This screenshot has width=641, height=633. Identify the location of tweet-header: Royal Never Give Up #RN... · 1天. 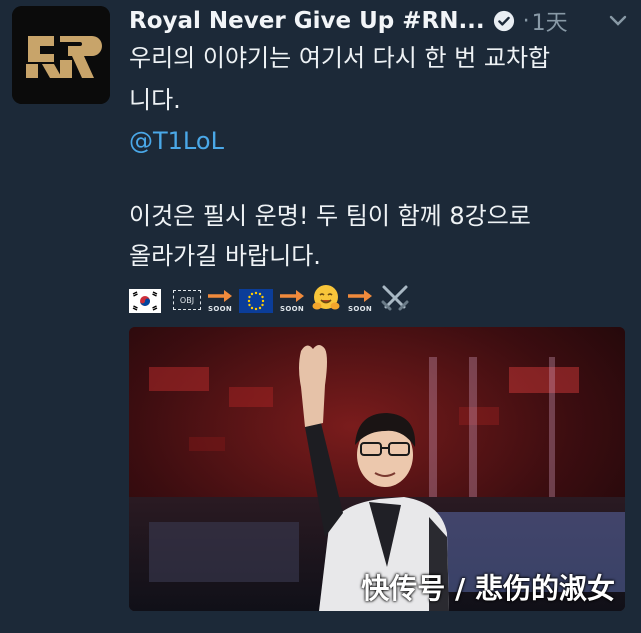
(381, 21).